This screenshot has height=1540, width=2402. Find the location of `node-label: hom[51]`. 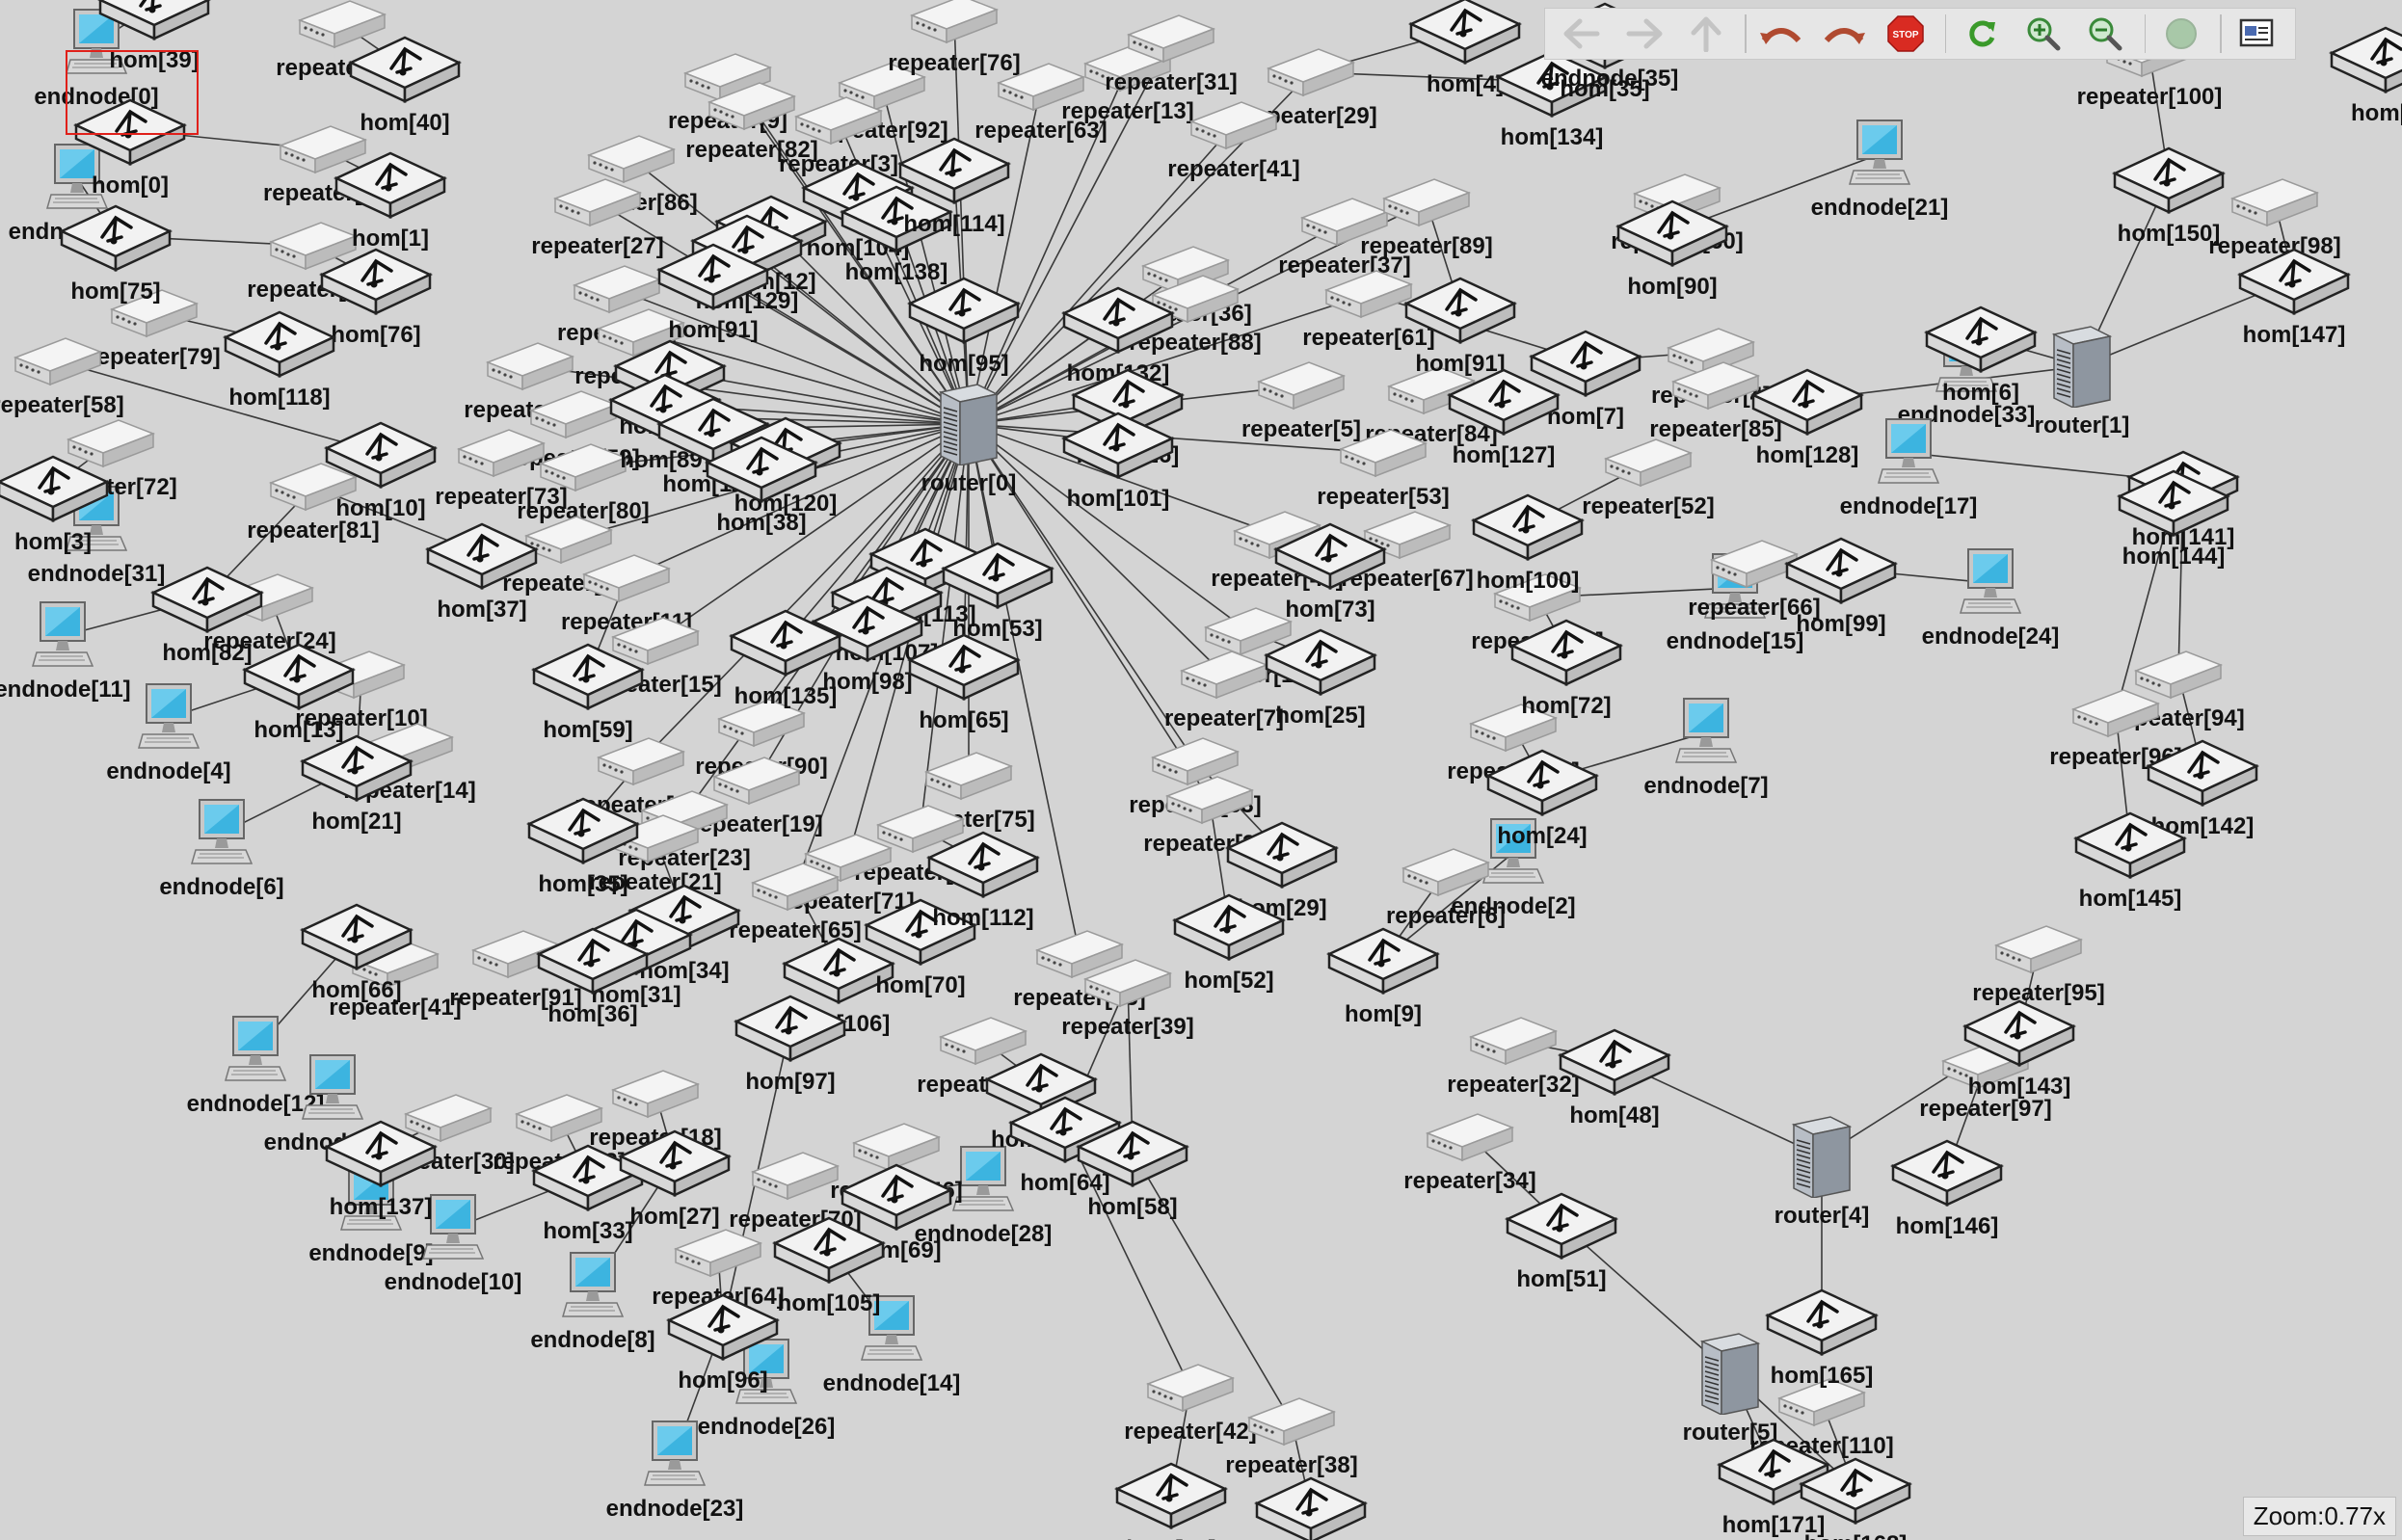

node-label: hom[51] is located at coordinates (1562, 1279).